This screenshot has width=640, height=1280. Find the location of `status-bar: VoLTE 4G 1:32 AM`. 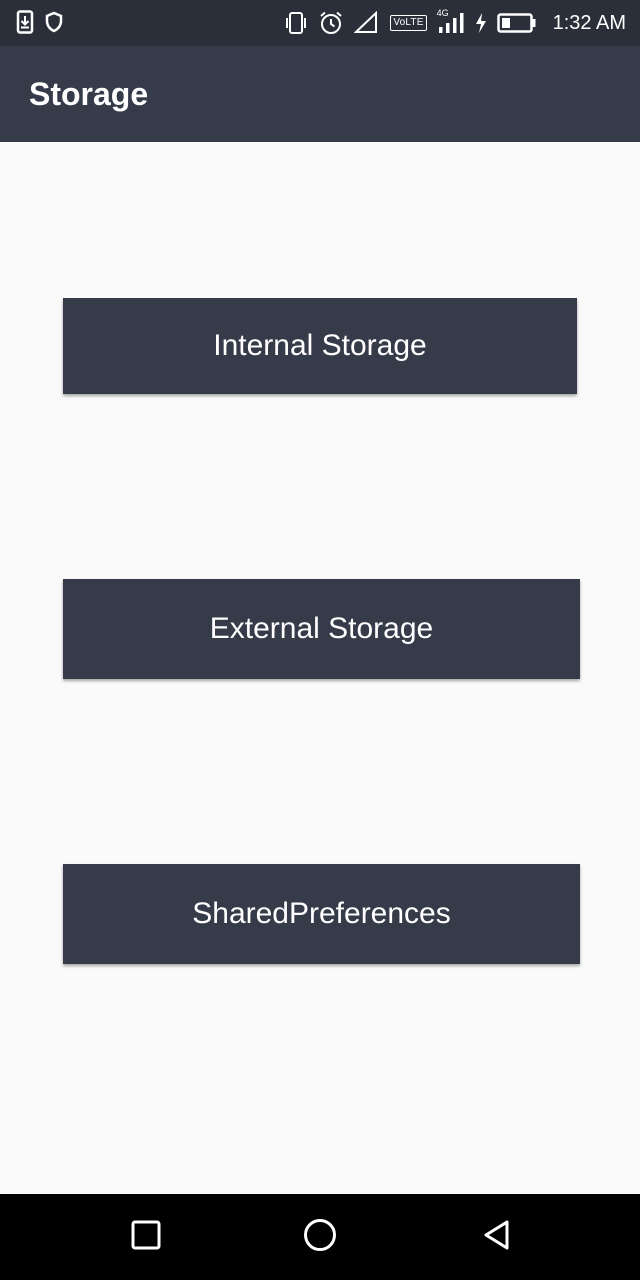

status-bar: VoLTE 4G 1:32 AM is located at coordinates (320, 23).